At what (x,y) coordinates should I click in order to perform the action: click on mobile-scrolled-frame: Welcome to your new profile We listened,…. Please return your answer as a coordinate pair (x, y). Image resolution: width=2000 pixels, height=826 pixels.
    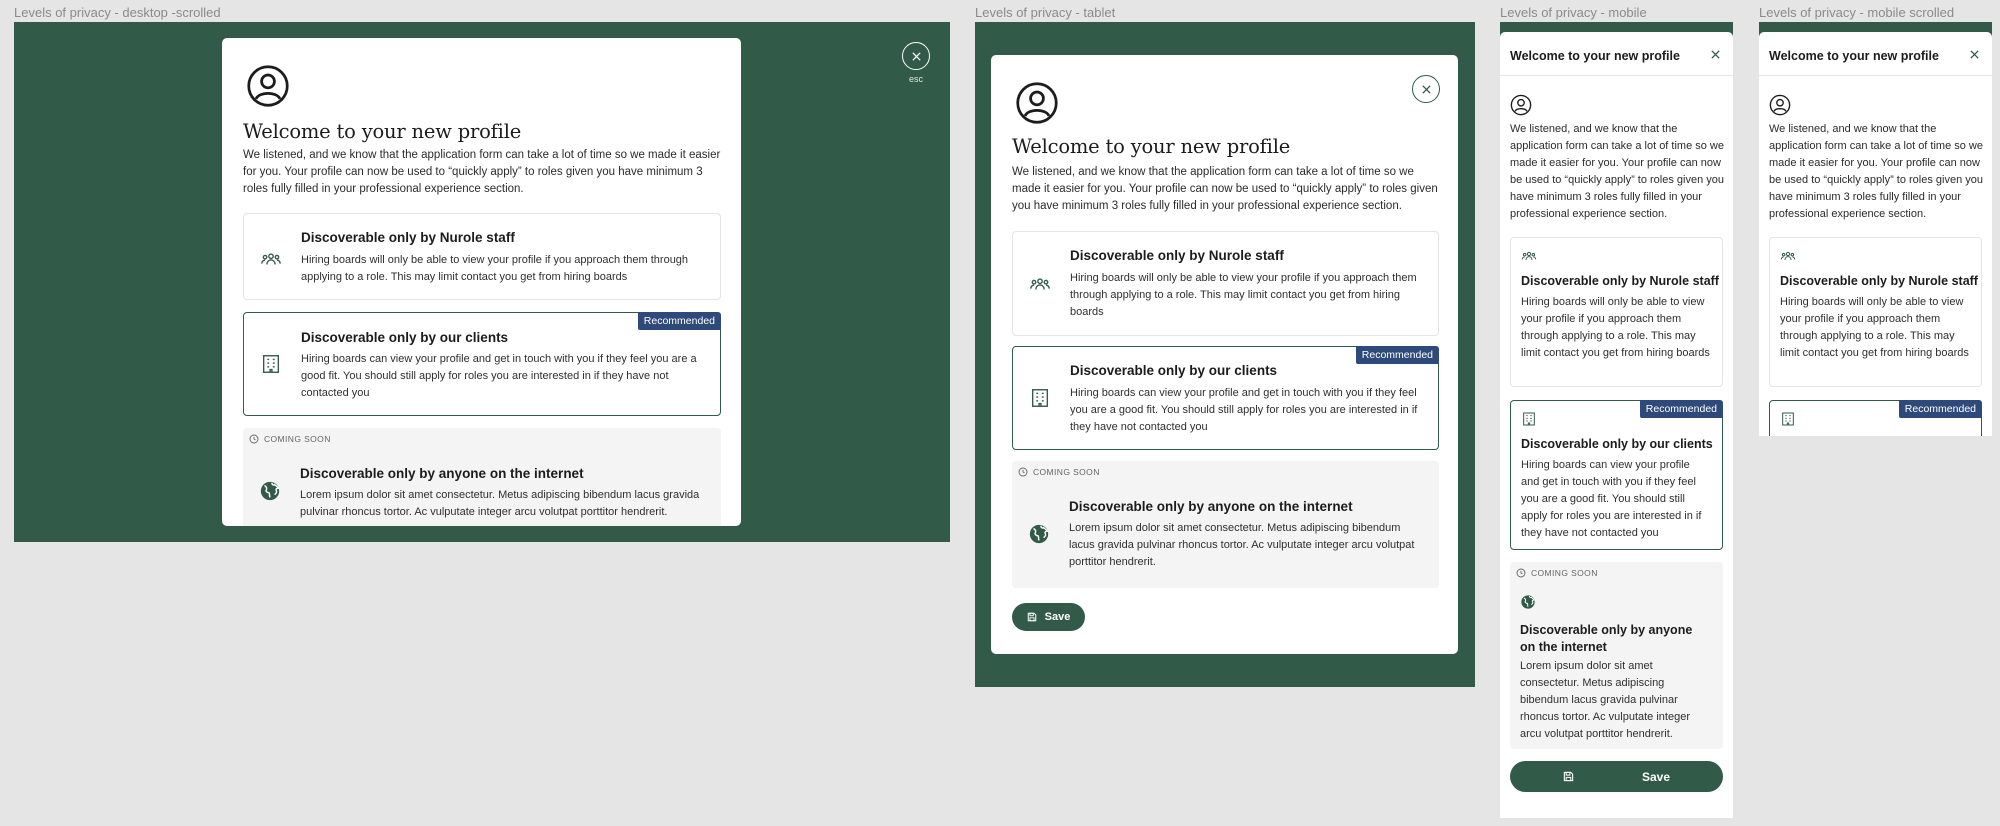
    Looking at the image, I should click on (1875, 229).